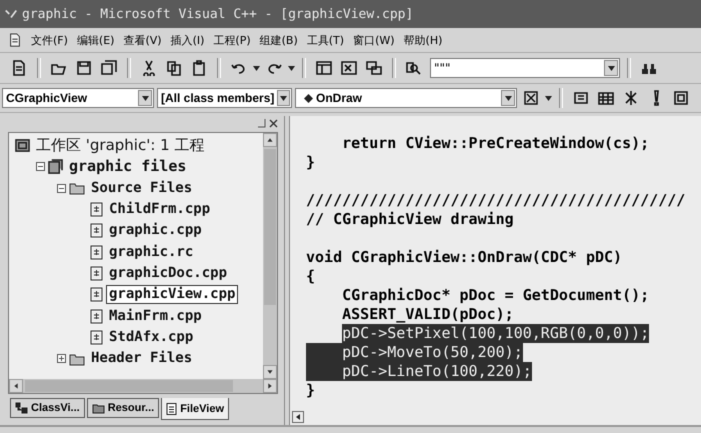 This screenshot has height=433, width=701. What do you see at coordinates (22, 146) in the screenshot?
I see `workspace-icon` at bounding box center [22, 146].